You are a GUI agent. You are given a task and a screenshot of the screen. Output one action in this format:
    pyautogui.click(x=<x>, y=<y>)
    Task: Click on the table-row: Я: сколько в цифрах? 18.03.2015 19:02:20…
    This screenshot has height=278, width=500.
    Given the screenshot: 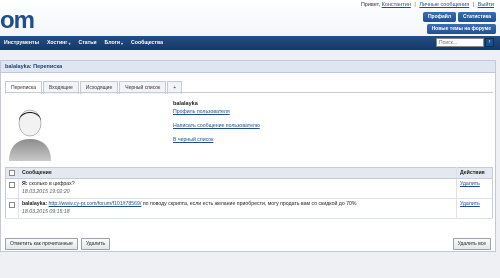 What is the action you would take?
    pyautogui.click(x=249, y=188)
    